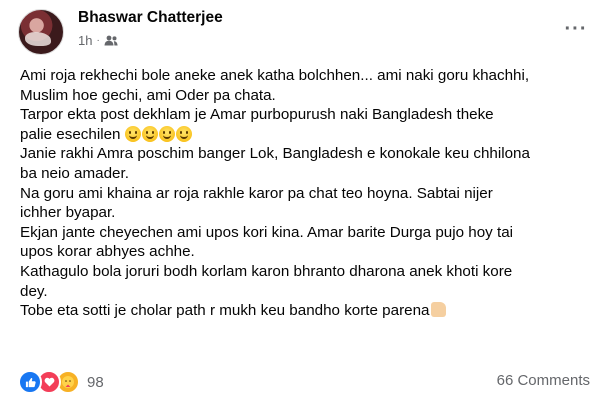 This screenshot has width=600, height=403. I want to click on reaction-summary: 98, so click(61, 382).